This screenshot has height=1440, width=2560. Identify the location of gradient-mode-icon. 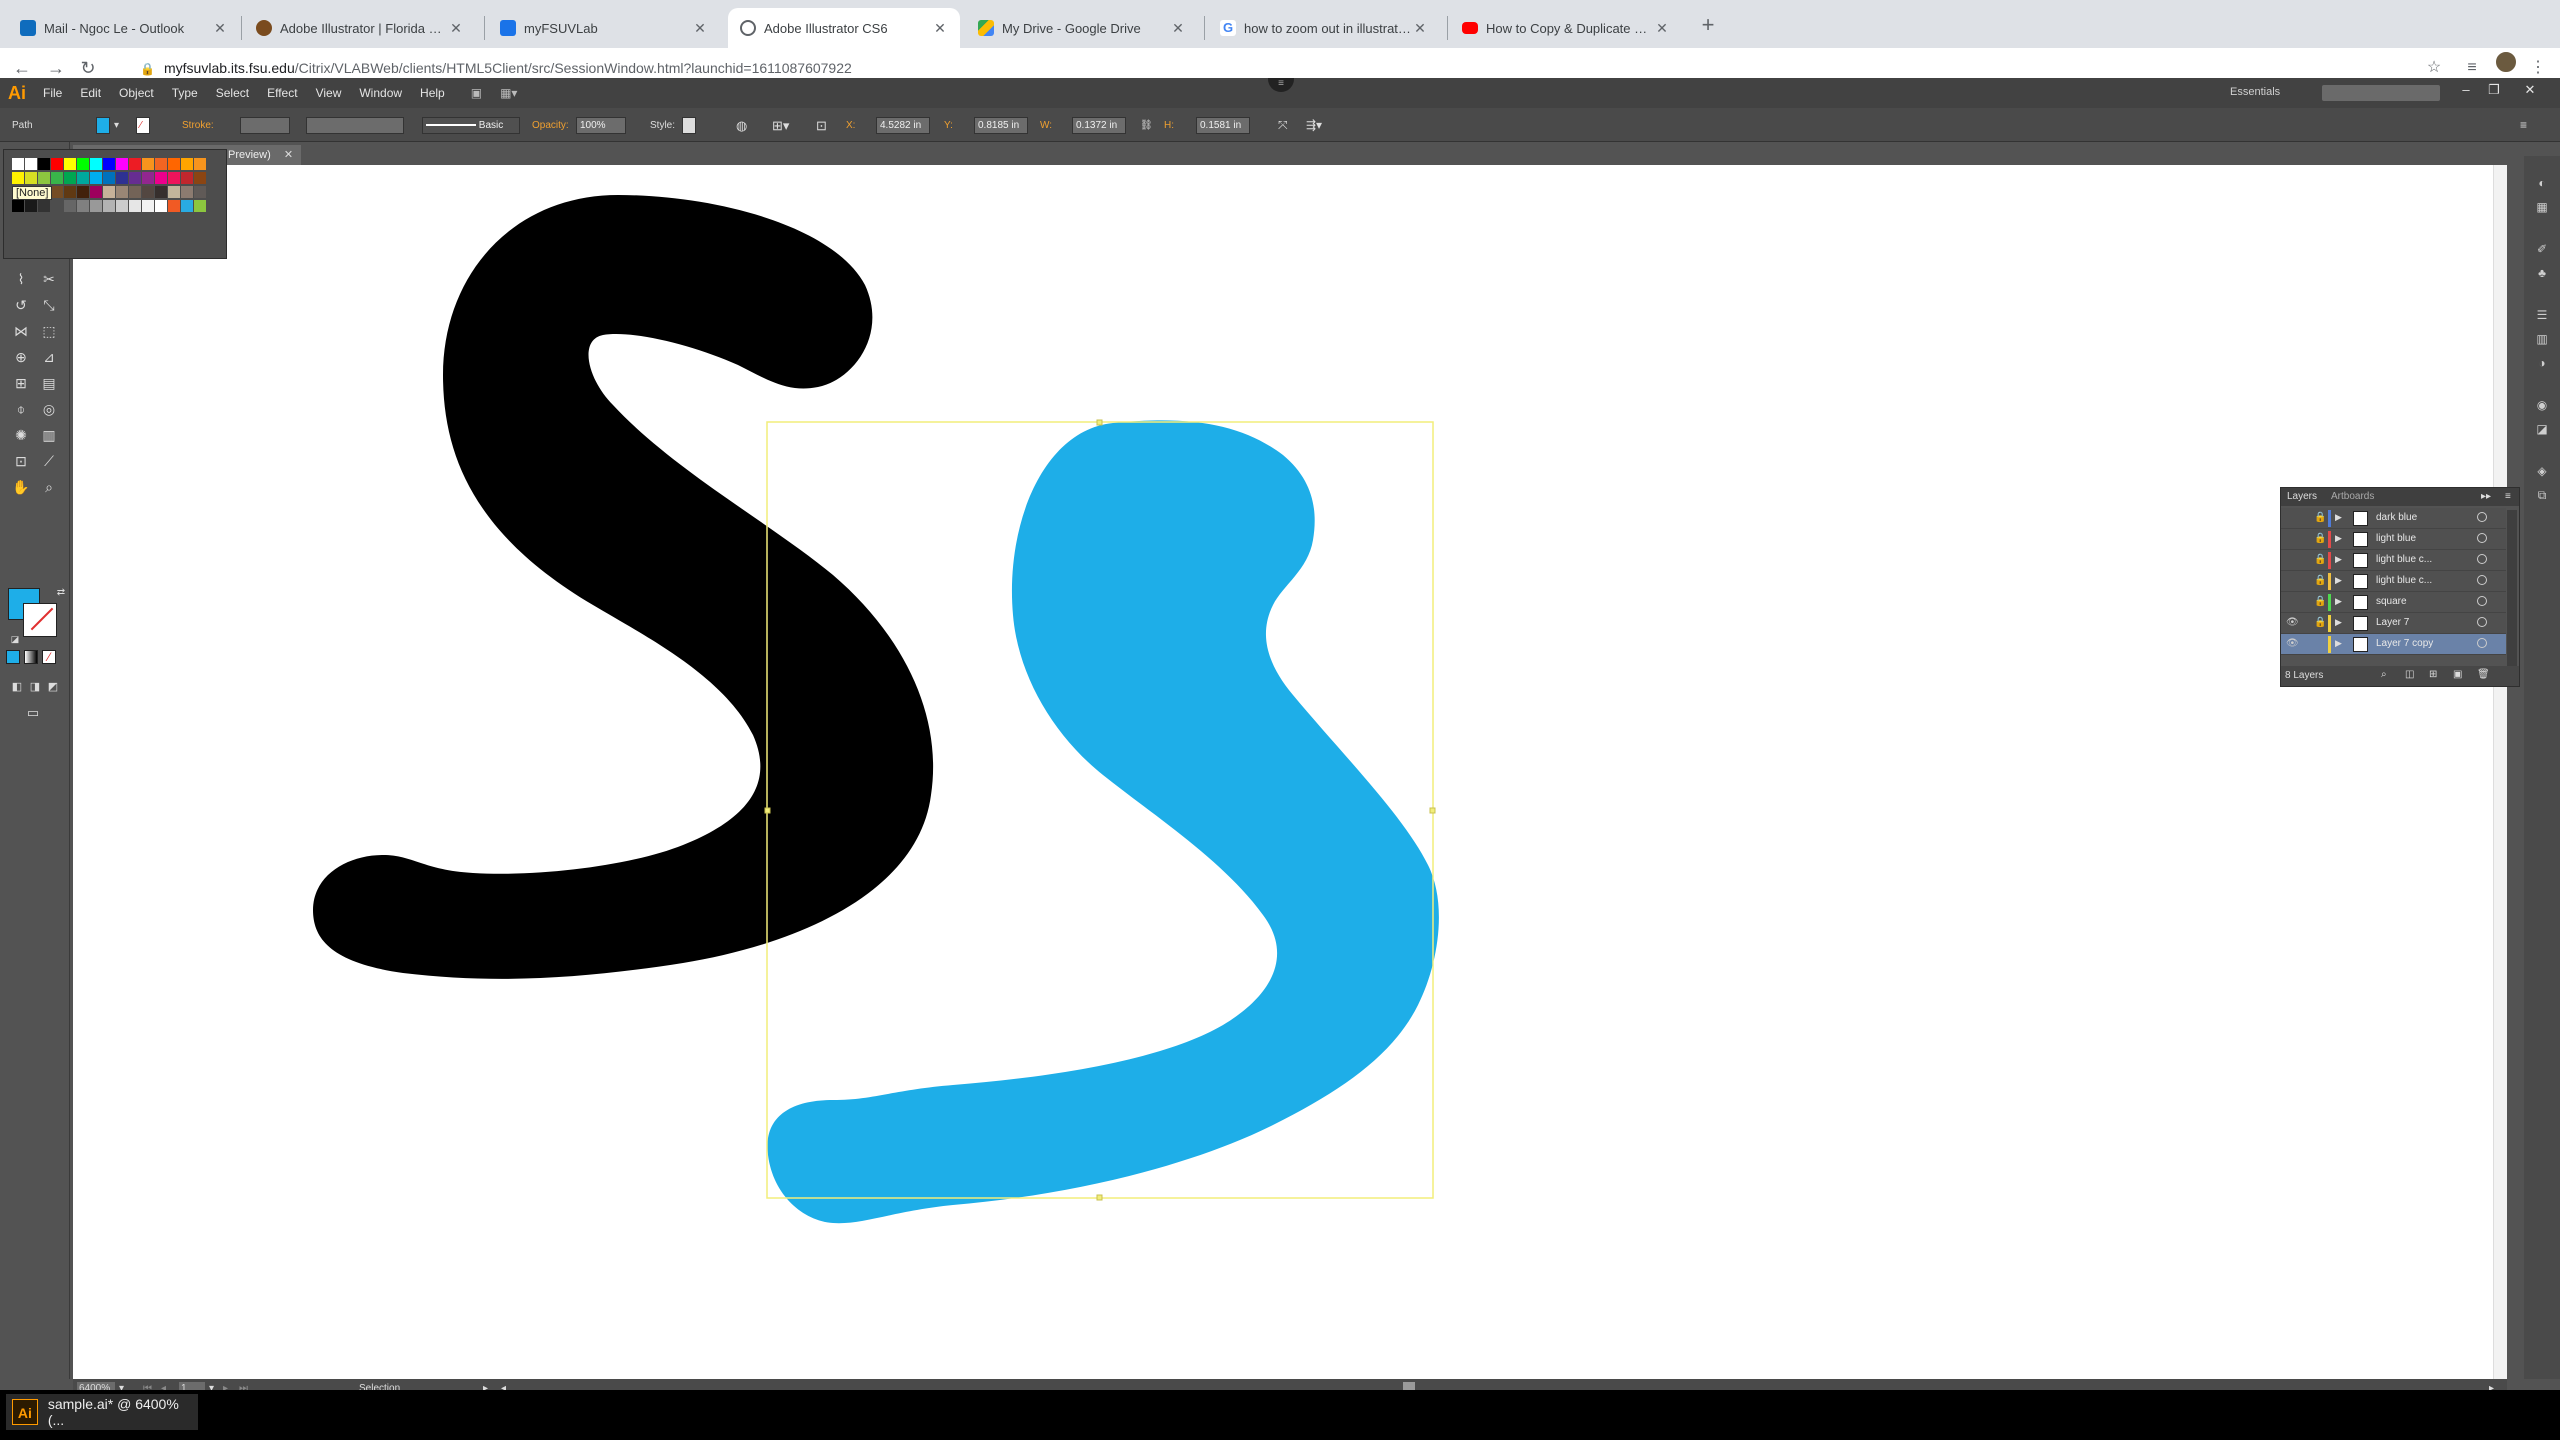
(31, 657).